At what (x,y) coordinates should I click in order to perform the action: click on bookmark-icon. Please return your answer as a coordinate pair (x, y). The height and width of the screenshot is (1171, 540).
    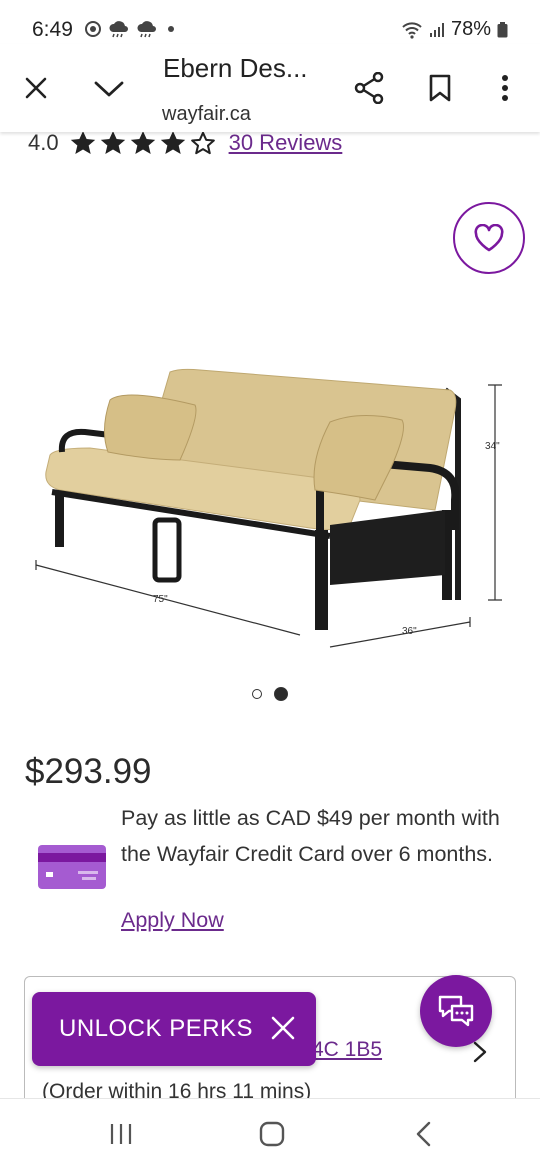
    Looking at the image, I should click on (440, 88).